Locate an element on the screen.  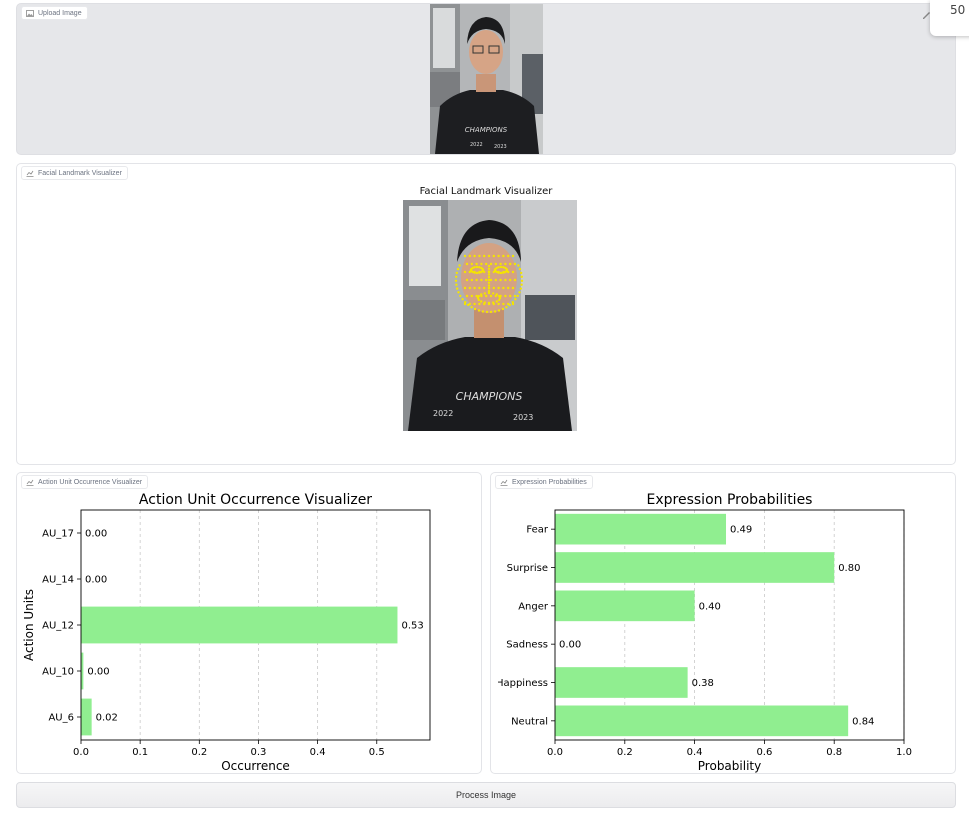
x-tick-label: 0.1 is located at coordinates (140, 752).